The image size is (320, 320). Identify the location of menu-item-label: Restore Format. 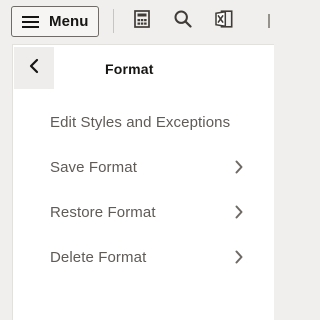
(103, 212).